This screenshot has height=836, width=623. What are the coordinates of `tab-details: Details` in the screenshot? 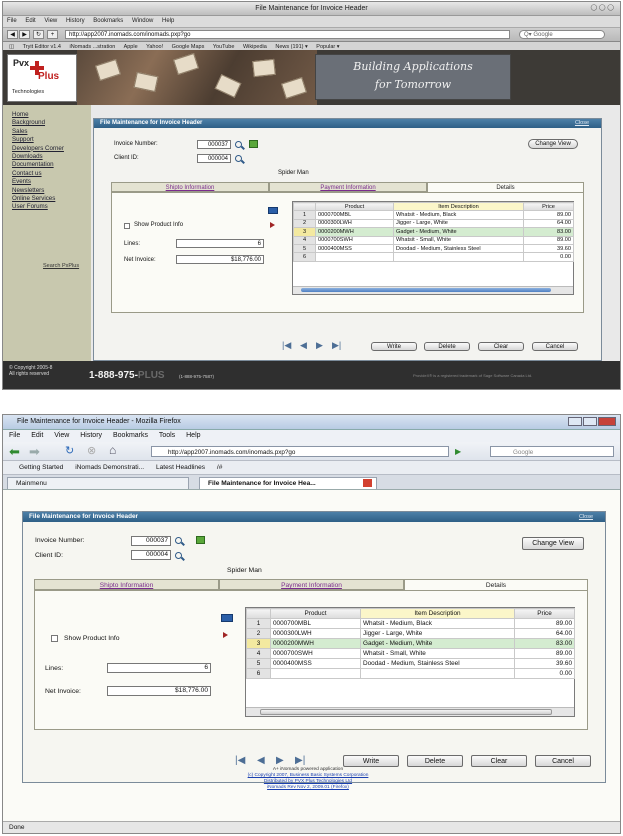 It's located at (505, 187).